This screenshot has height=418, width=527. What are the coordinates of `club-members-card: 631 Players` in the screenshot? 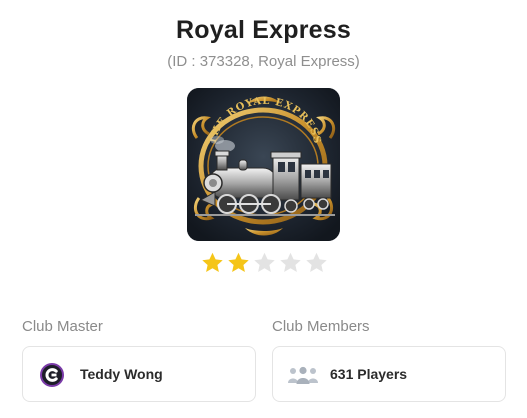 It's located at (389, 374).